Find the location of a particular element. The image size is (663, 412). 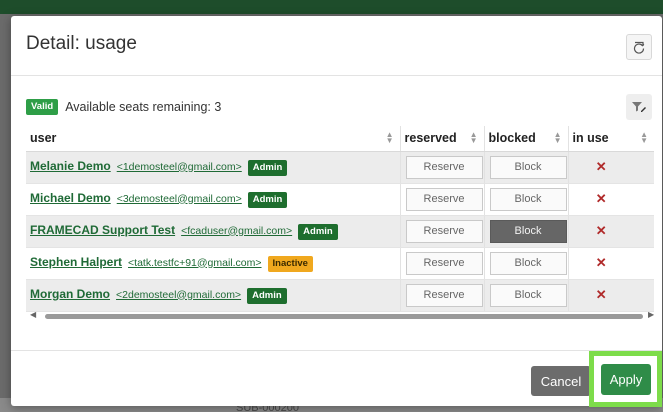

seats-status: Valid Available seats remaining: 3 is located at coordinates (123, 107).